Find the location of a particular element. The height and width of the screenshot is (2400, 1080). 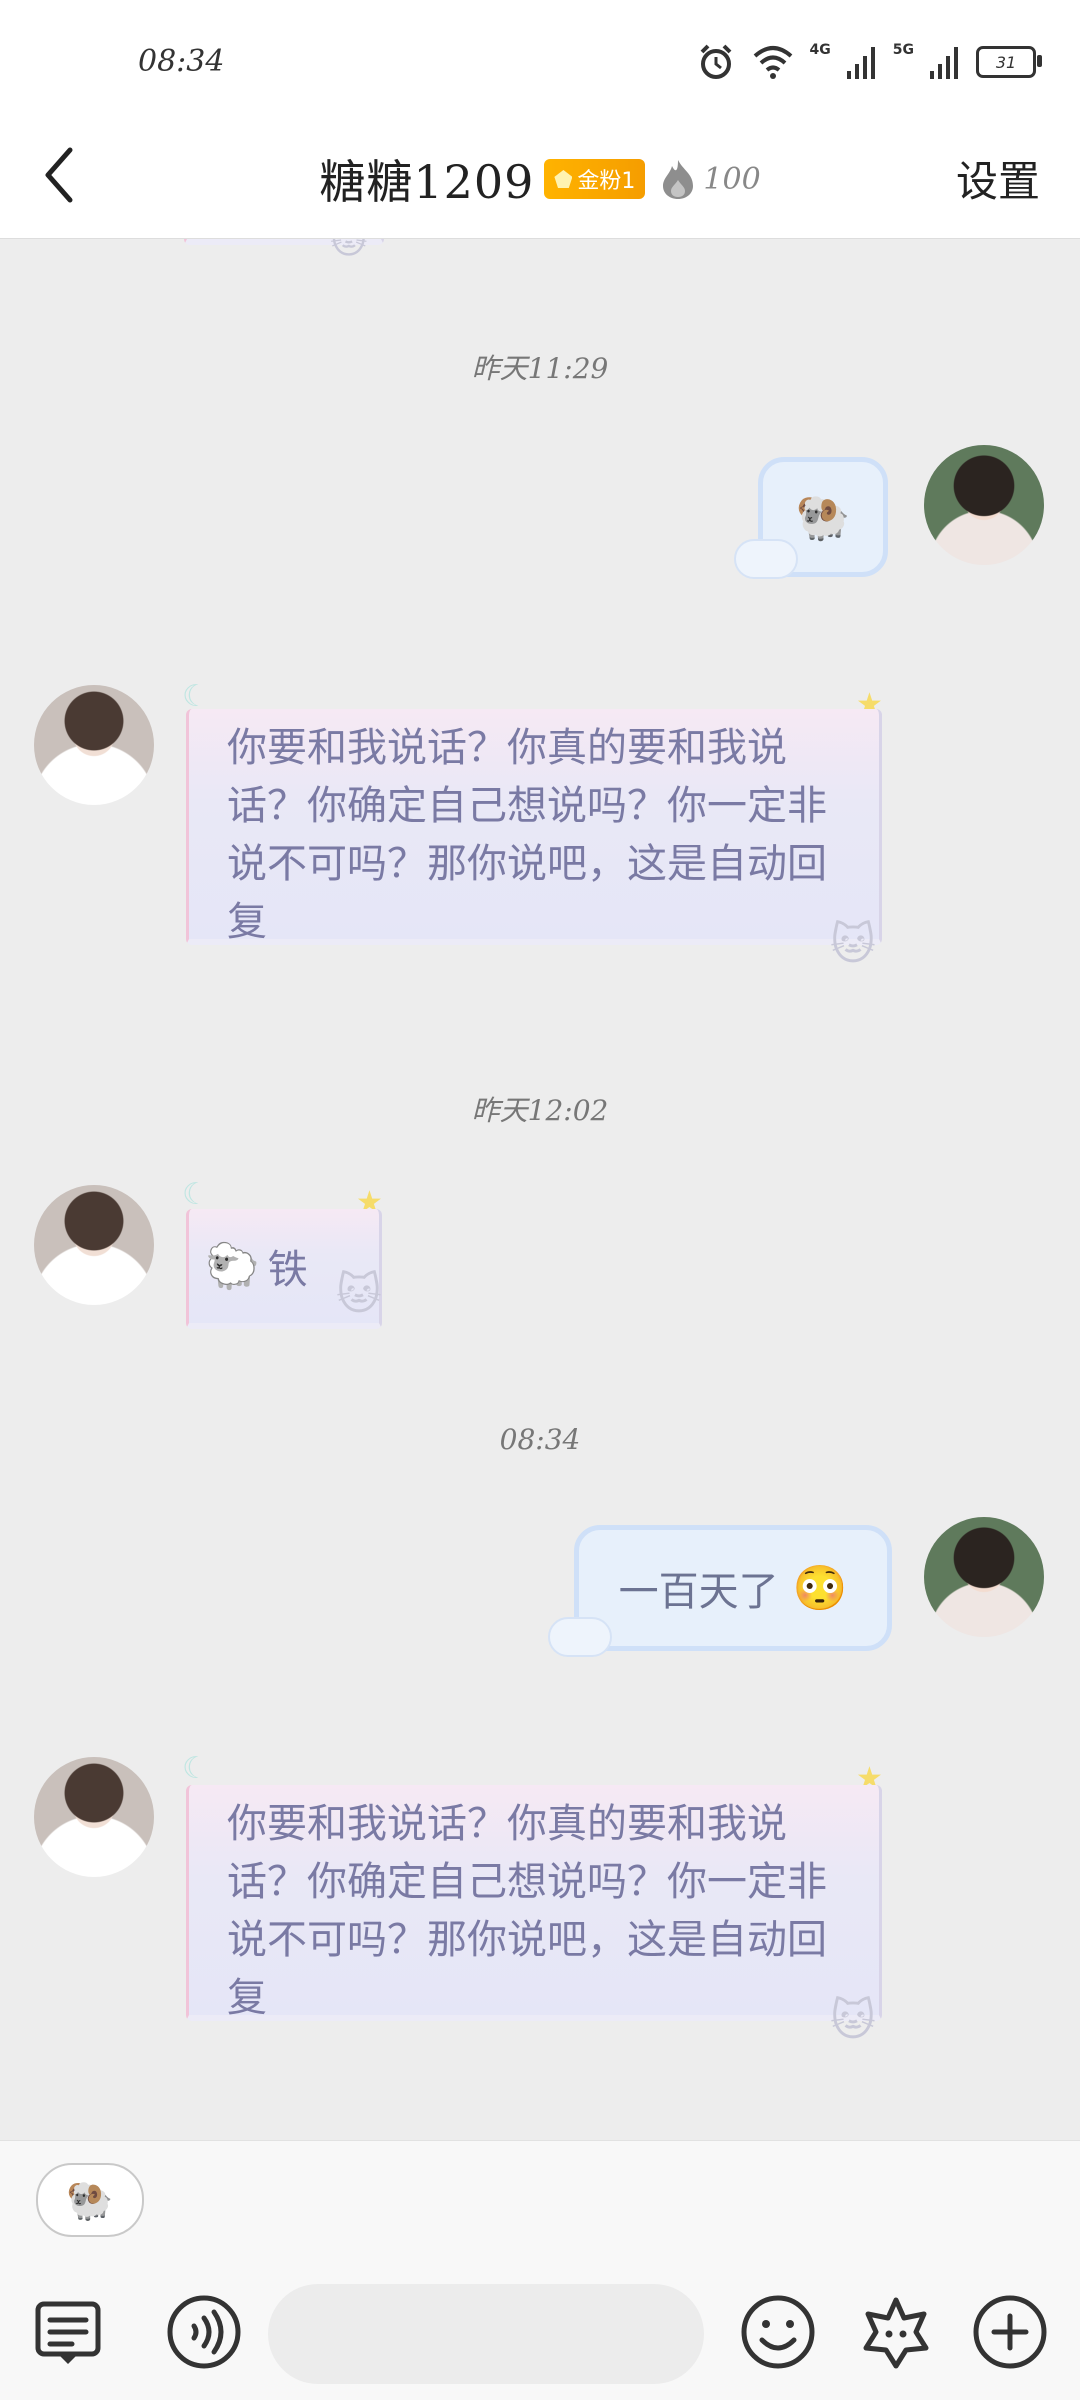

timestamp: 昨天11:29 is located at coordinates (540, 368).